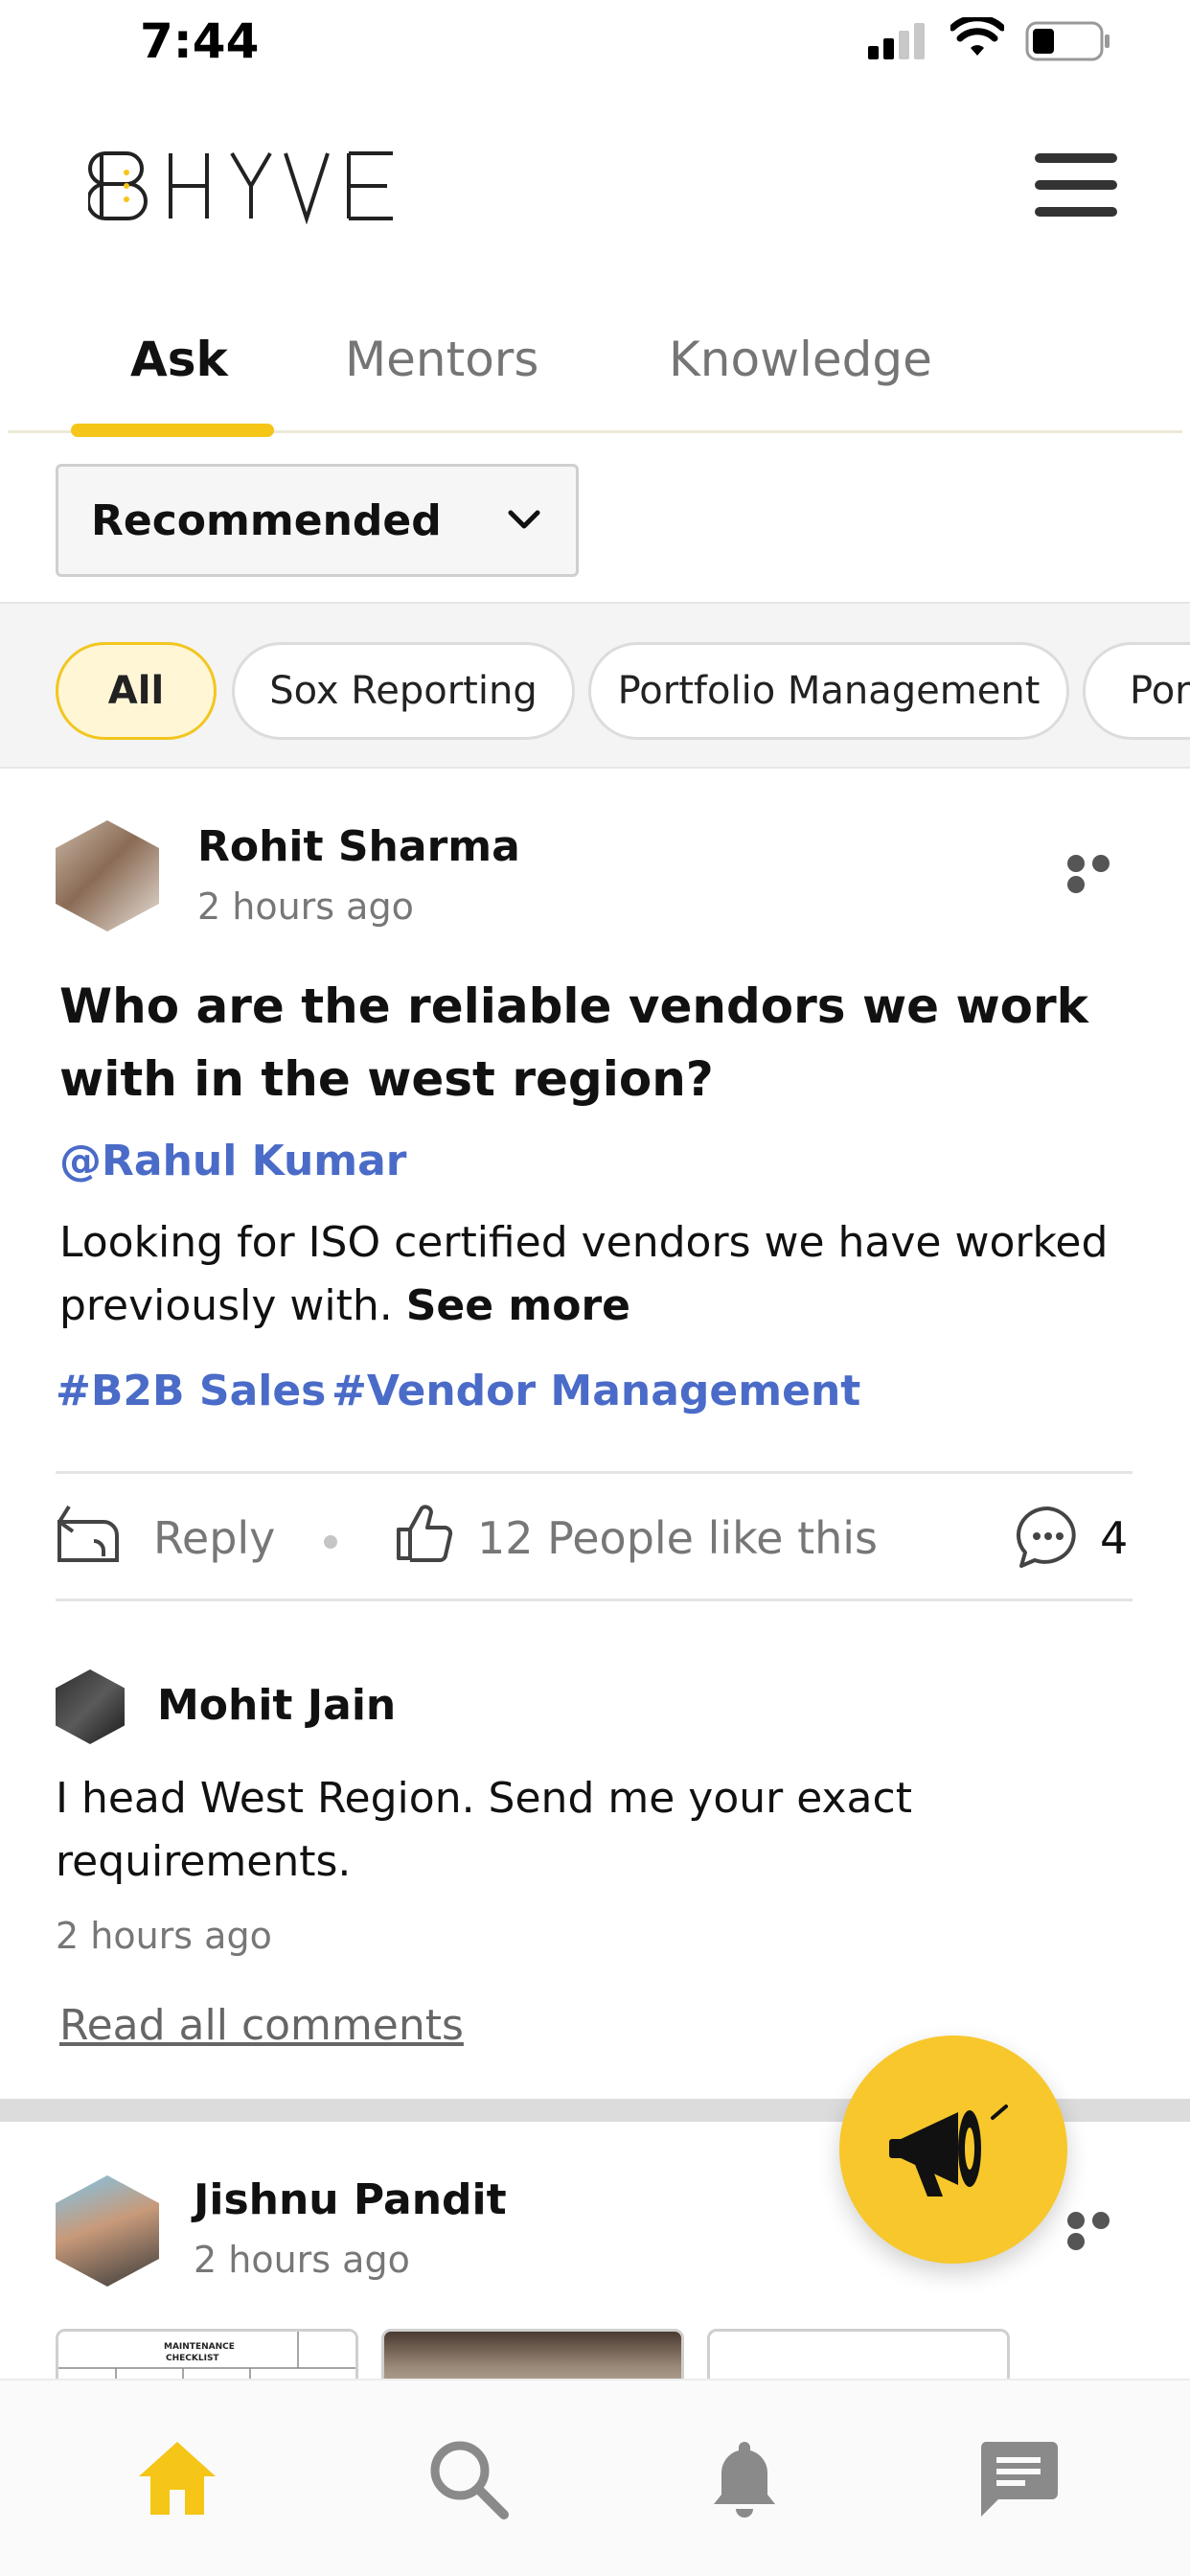 Image resolution: width=1190 pixels, height=2576 pixels. Describe the element at coordinates (524, 519) in the screenshot. I see `chevron-down-icon` at that location.